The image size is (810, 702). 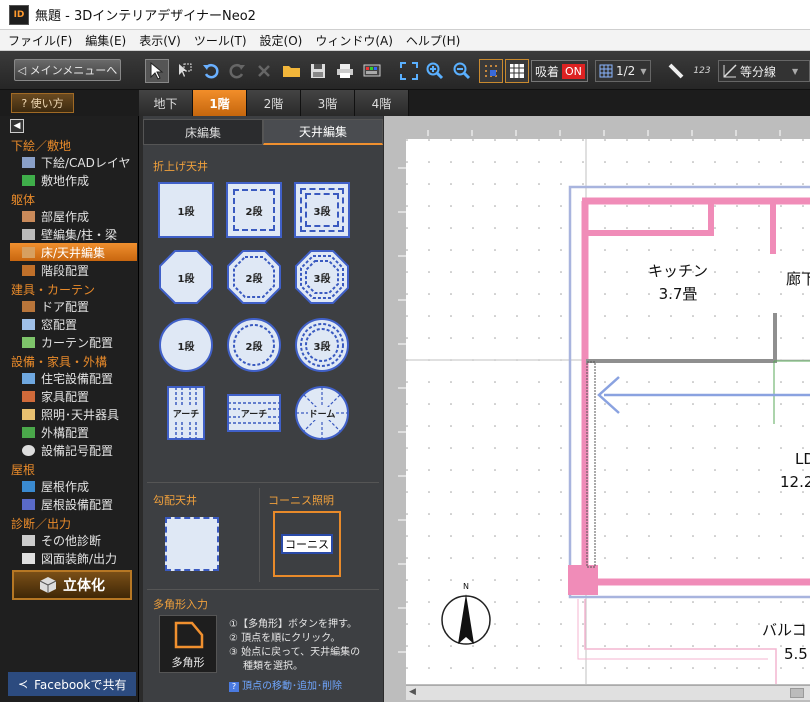 What do you see at coordinates (77, 378) in the screenshot?
I see `sidebar-item-label: 住宅設備配置` at bounding box center [77, 378].